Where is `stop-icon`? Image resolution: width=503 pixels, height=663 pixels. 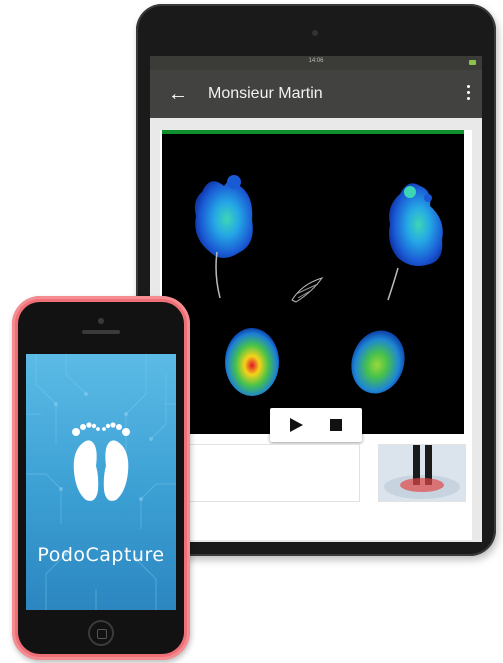 stop-icon is located at coordinates (336, 425).